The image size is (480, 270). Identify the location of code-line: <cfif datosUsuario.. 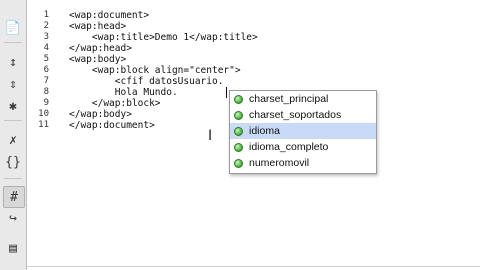
(274, 81).